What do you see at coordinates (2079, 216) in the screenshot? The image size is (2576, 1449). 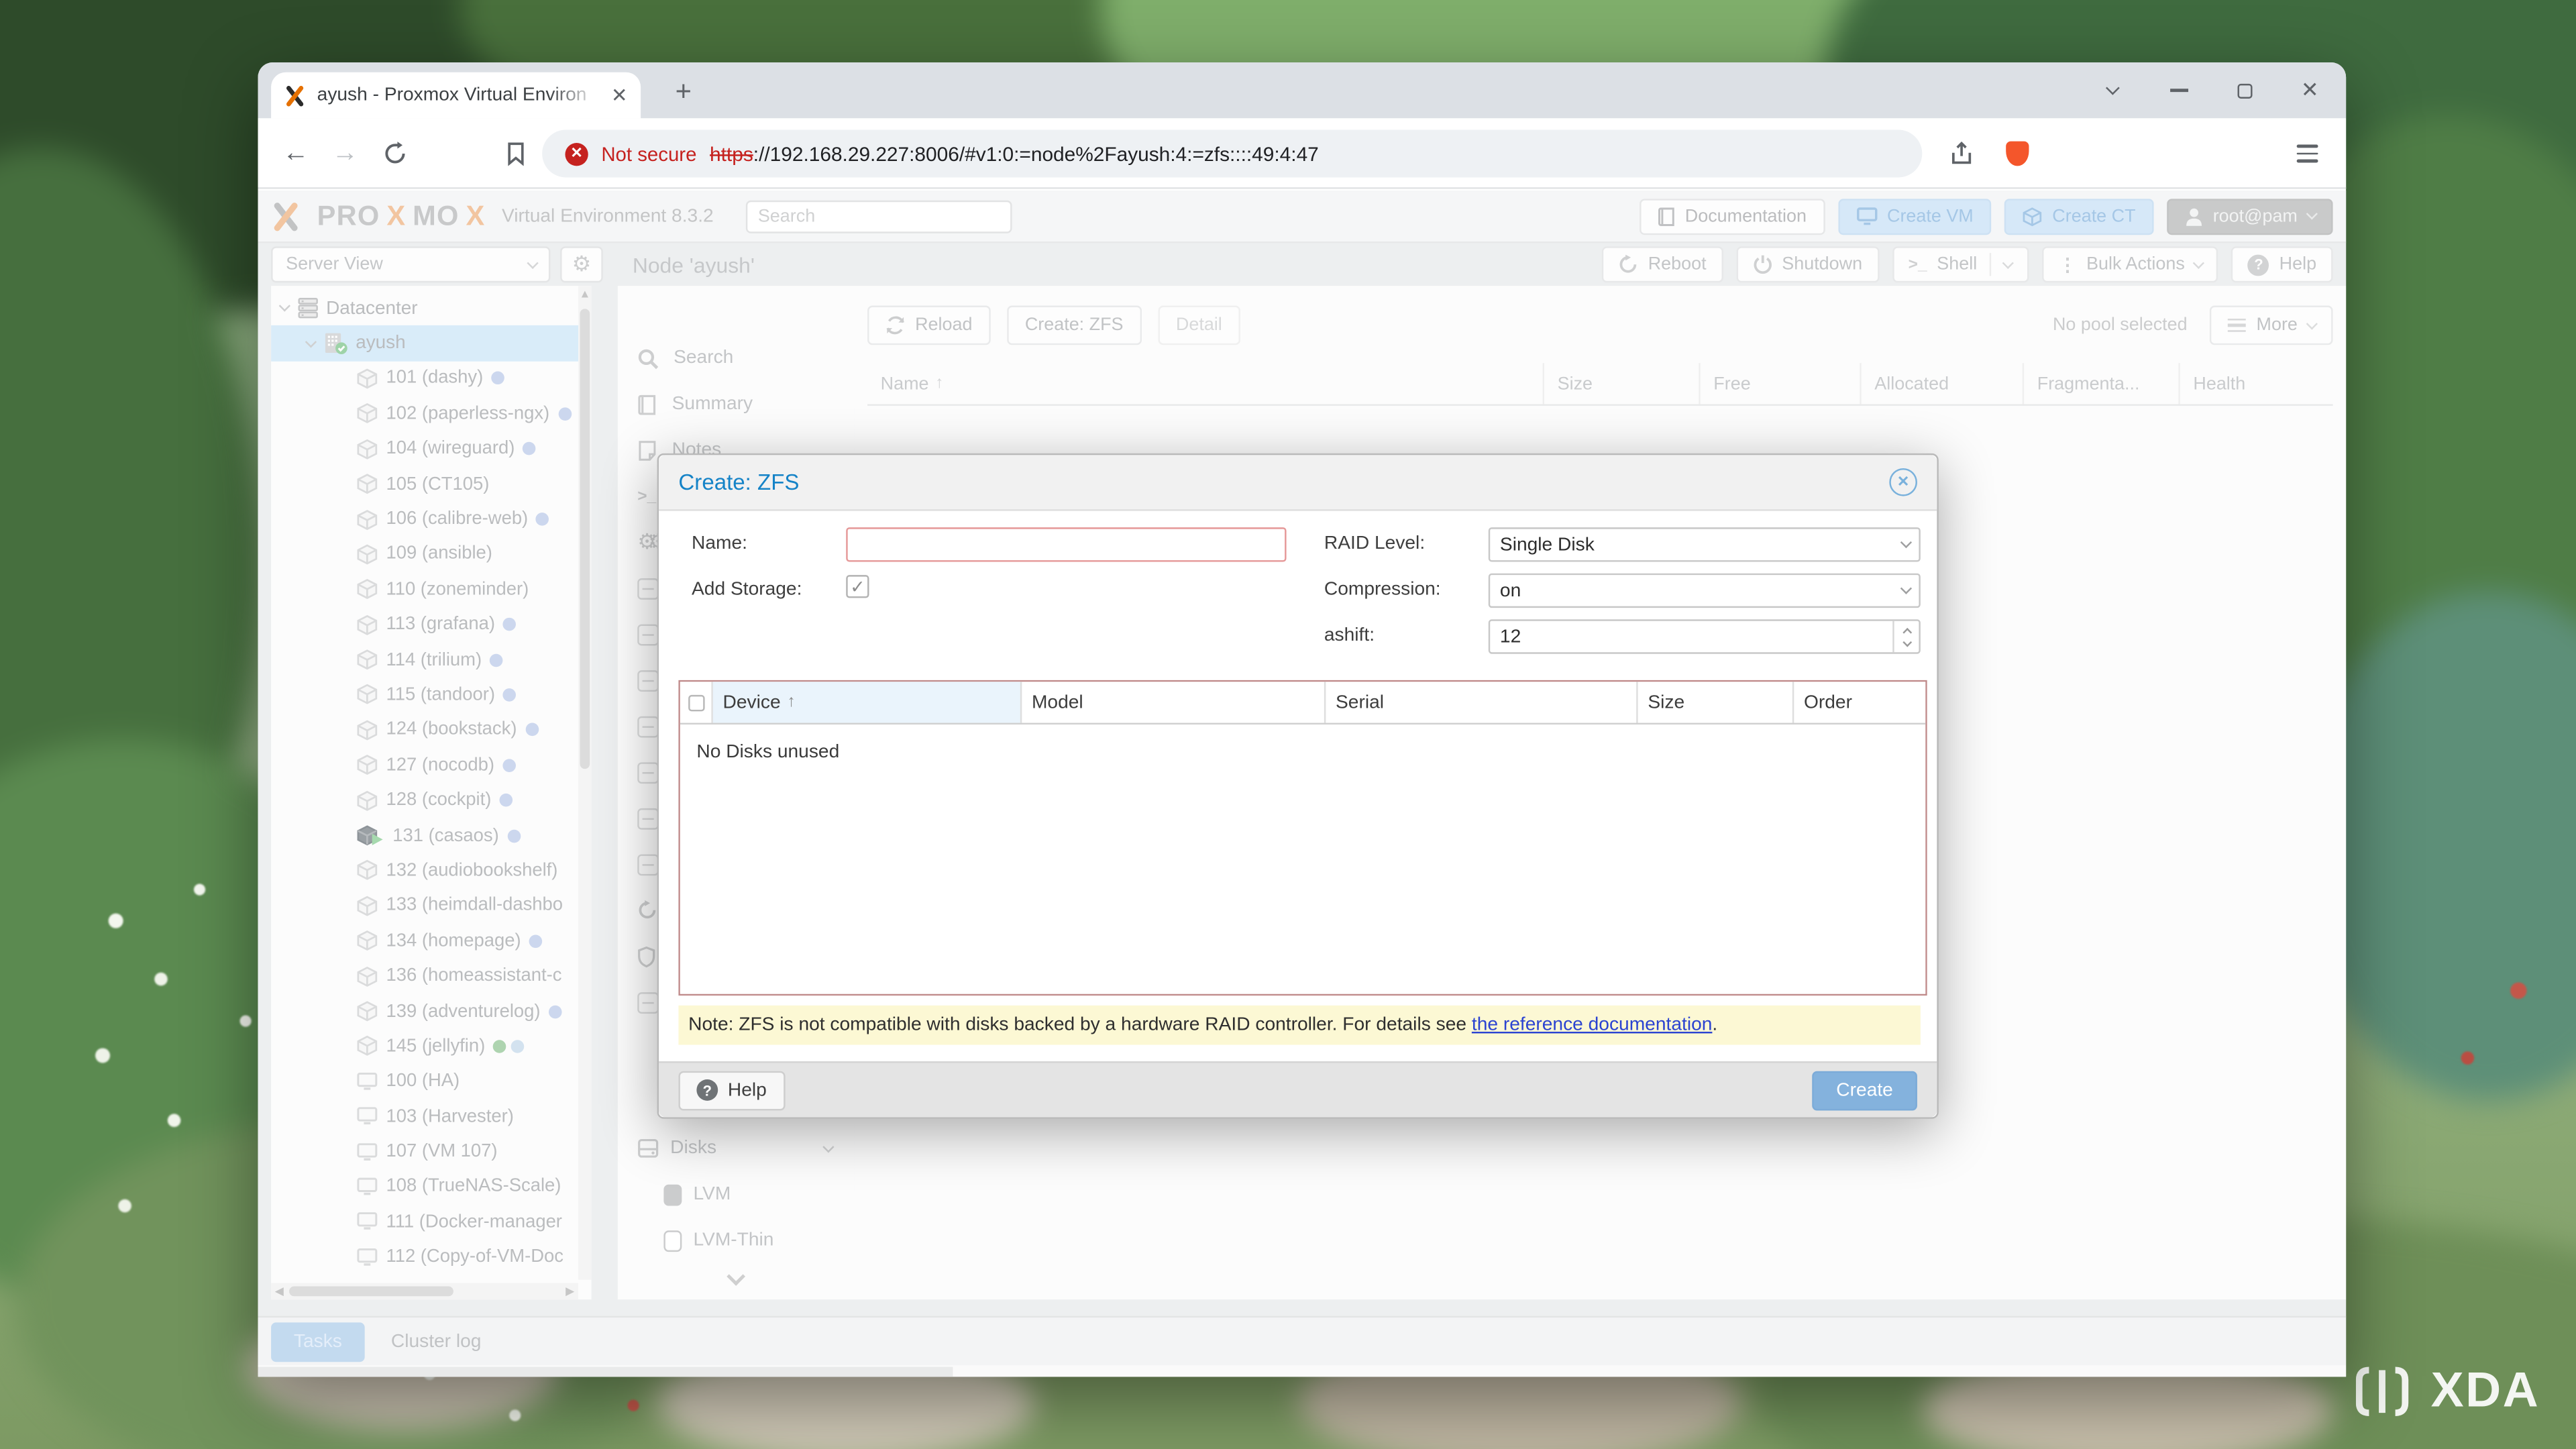 I see `create-ct-button: Create CT` at bounding box center [2079, 216].